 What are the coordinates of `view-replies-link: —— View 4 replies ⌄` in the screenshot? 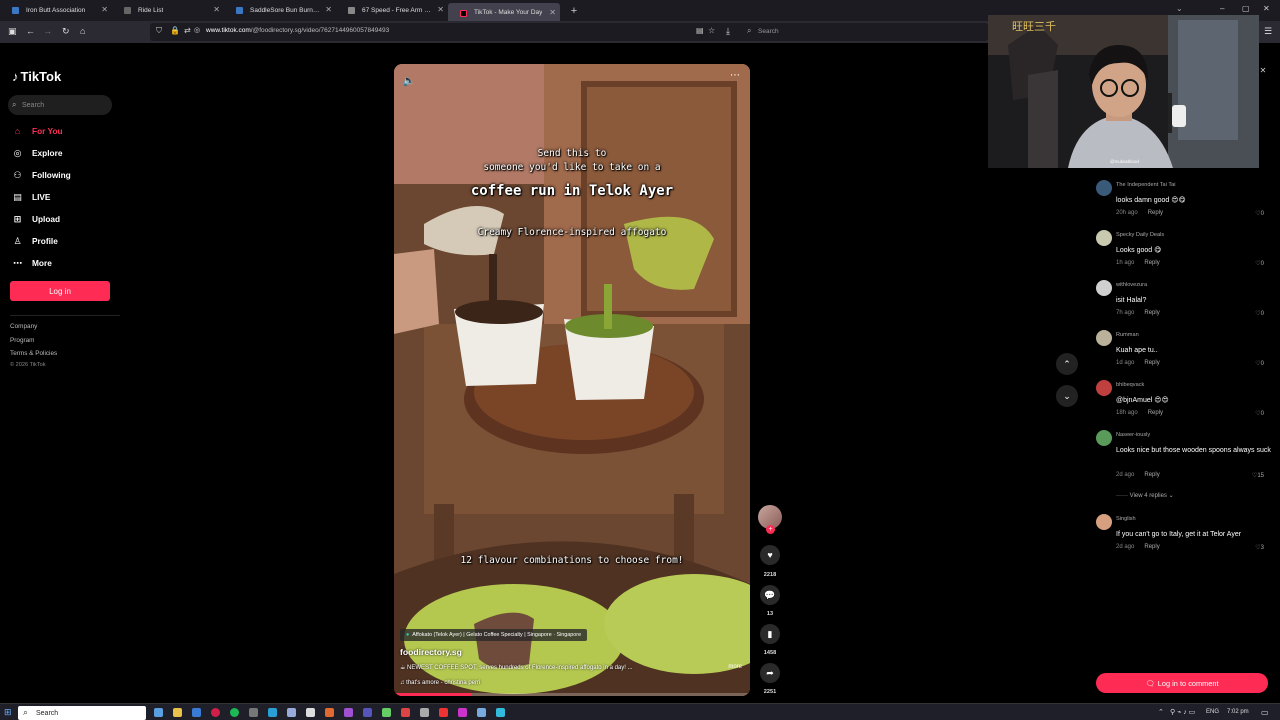 It's located at (1145, 495).